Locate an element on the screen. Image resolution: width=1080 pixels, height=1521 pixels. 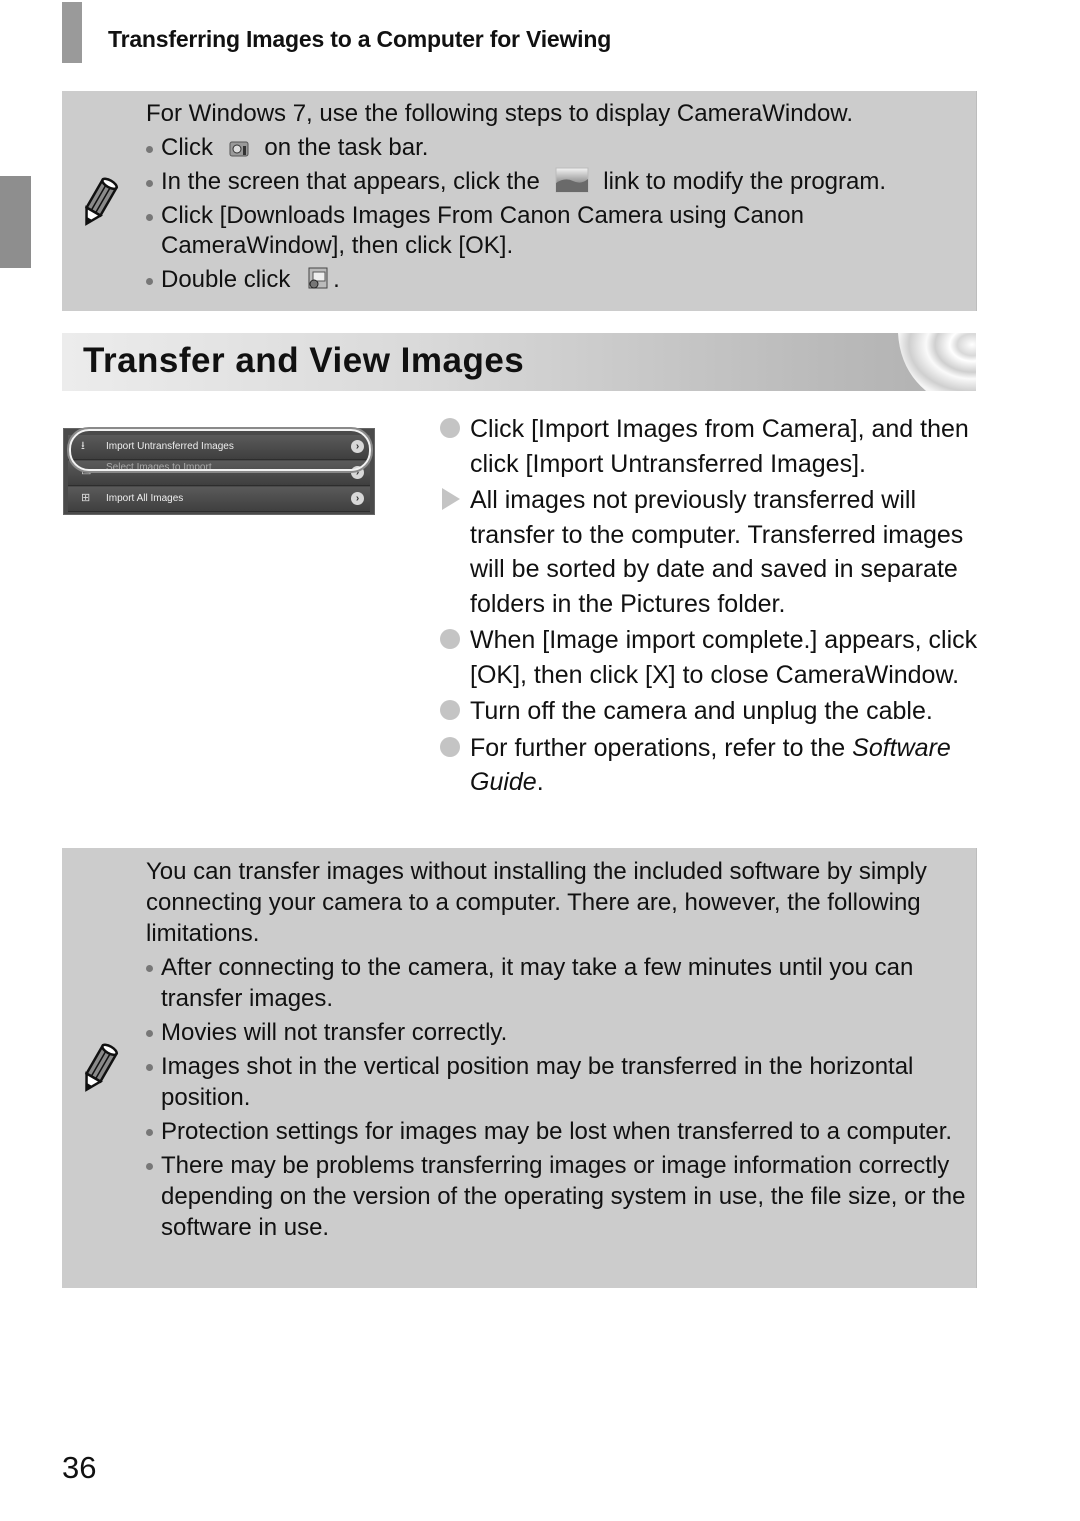
note-item-text: Click is located at coordinates (187, 147).